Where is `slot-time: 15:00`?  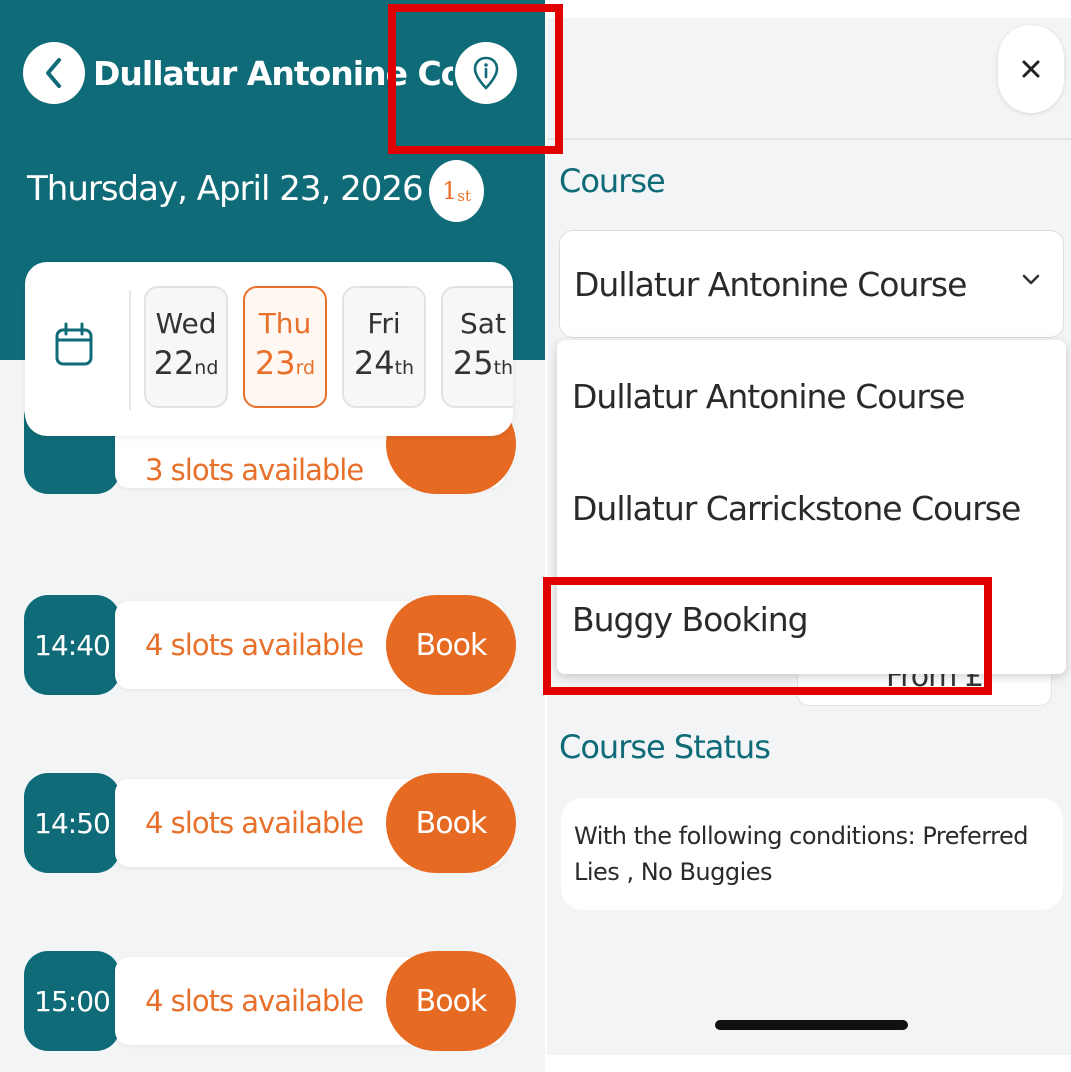 slot-time: 15:00 is located at coordinates (72, 1001).